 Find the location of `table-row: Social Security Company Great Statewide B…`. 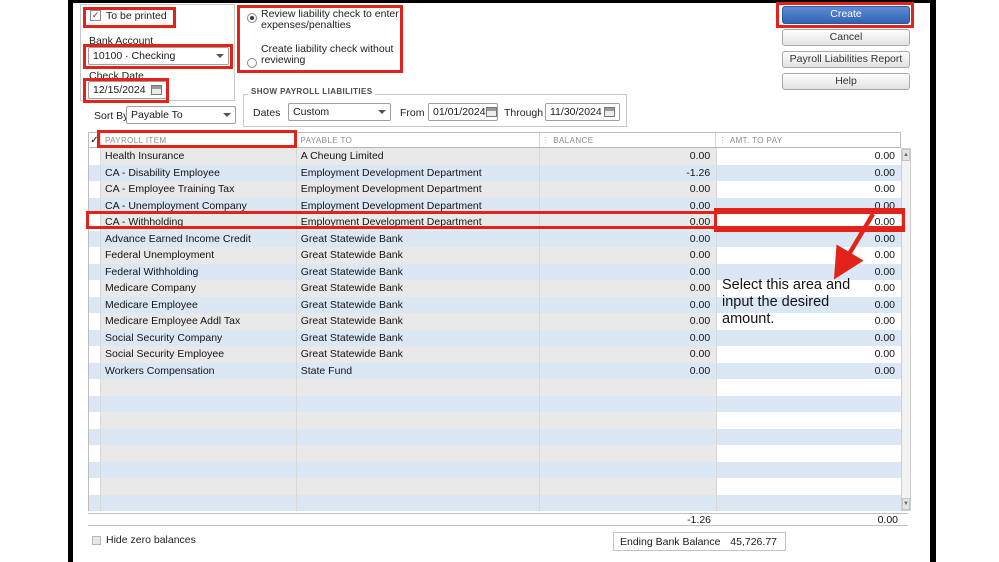

table-row: Social Security Company Great Statewide B… is located at coordinates (495, 337).